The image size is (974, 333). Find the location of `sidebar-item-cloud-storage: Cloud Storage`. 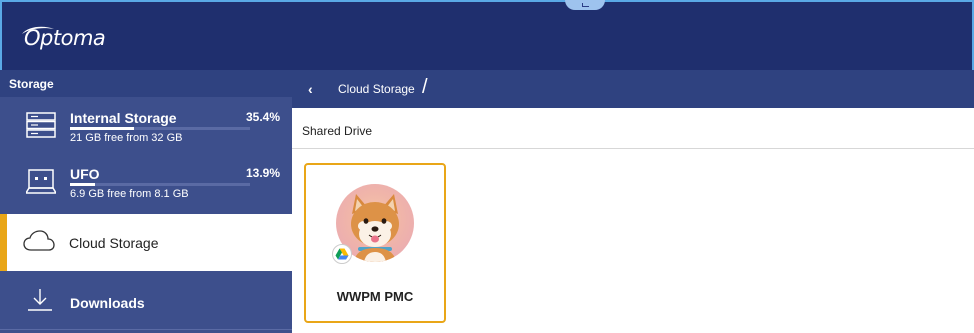

sidebar-item-cloud-storage: Cloud Storage is located at coordinates (146, 242).